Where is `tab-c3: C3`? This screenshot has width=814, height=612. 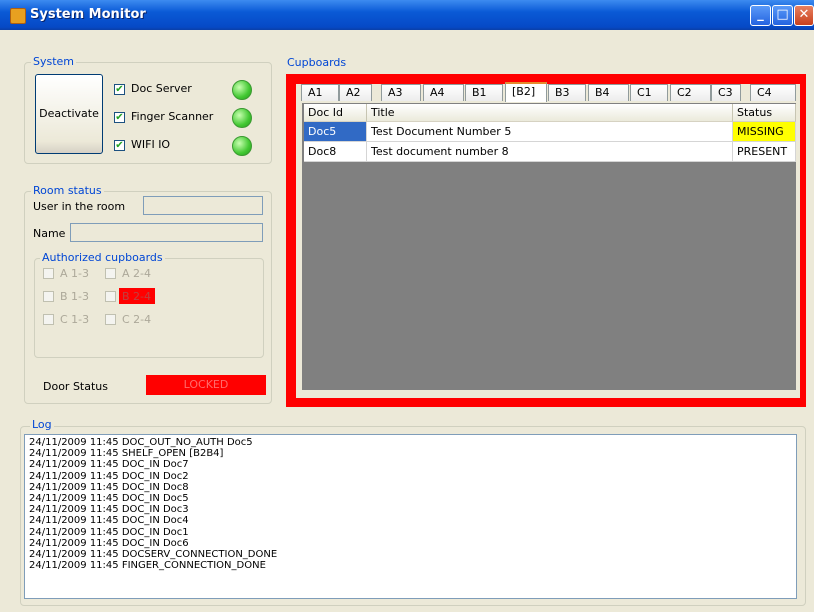 tab-c3: C3 is located at coordinates (726, 92).